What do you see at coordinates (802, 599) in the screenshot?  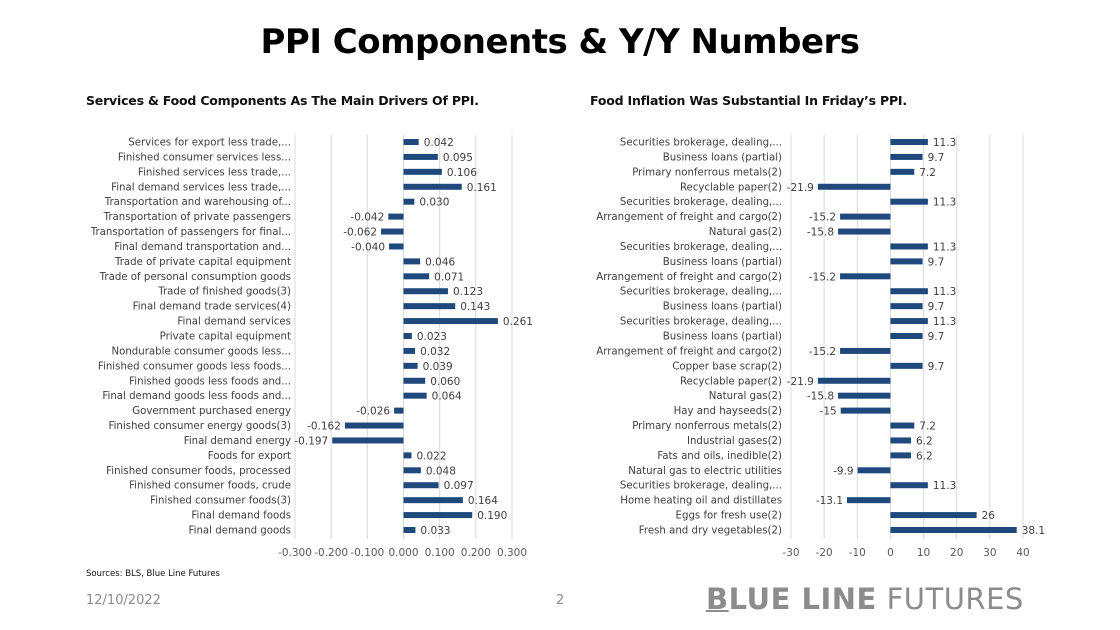 I see `brand-logo-bold: LUE LINE` at bounding box center [802, 599].